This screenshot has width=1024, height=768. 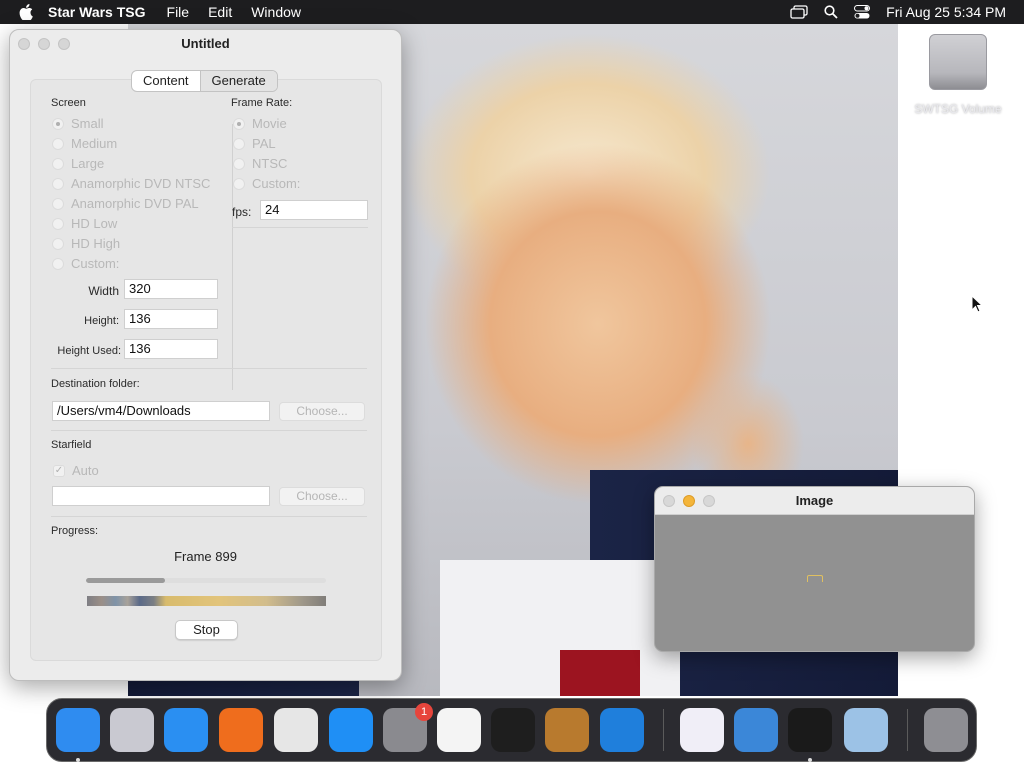 I want to click on fps-label: fps:, so click(x=242, y=212).